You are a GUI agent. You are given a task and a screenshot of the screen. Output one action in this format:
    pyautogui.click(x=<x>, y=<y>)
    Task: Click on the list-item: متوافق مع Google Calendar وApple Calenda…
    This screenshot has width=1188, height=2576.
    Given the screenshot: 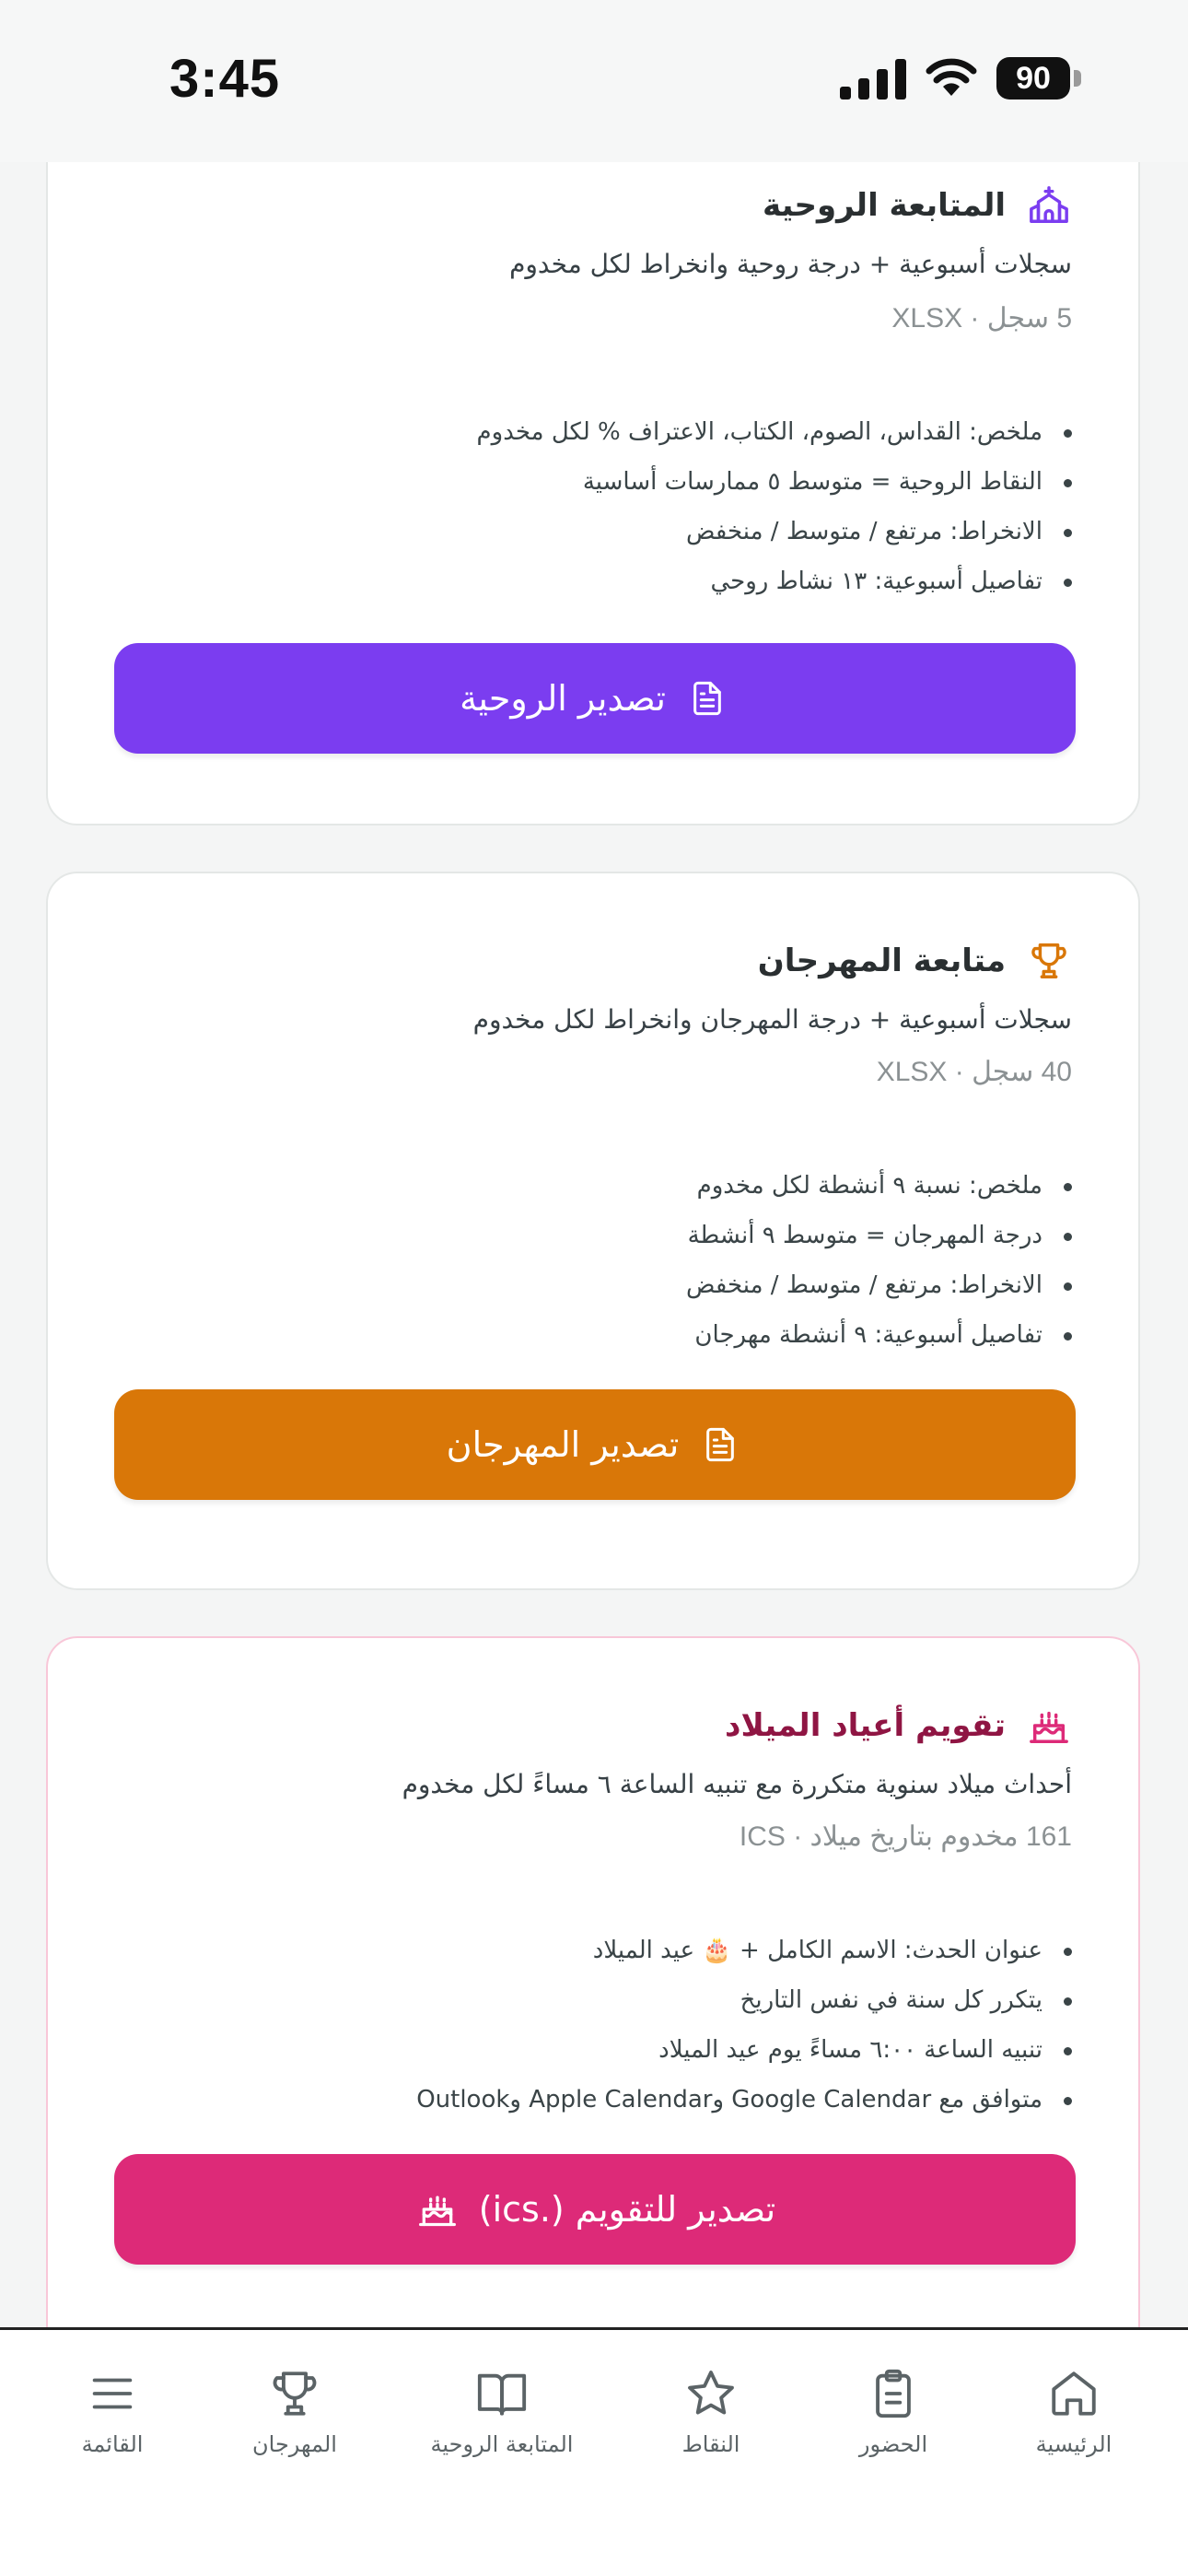 What is the action you would take?
    pyautogui.click(x=744, y=2100)
    